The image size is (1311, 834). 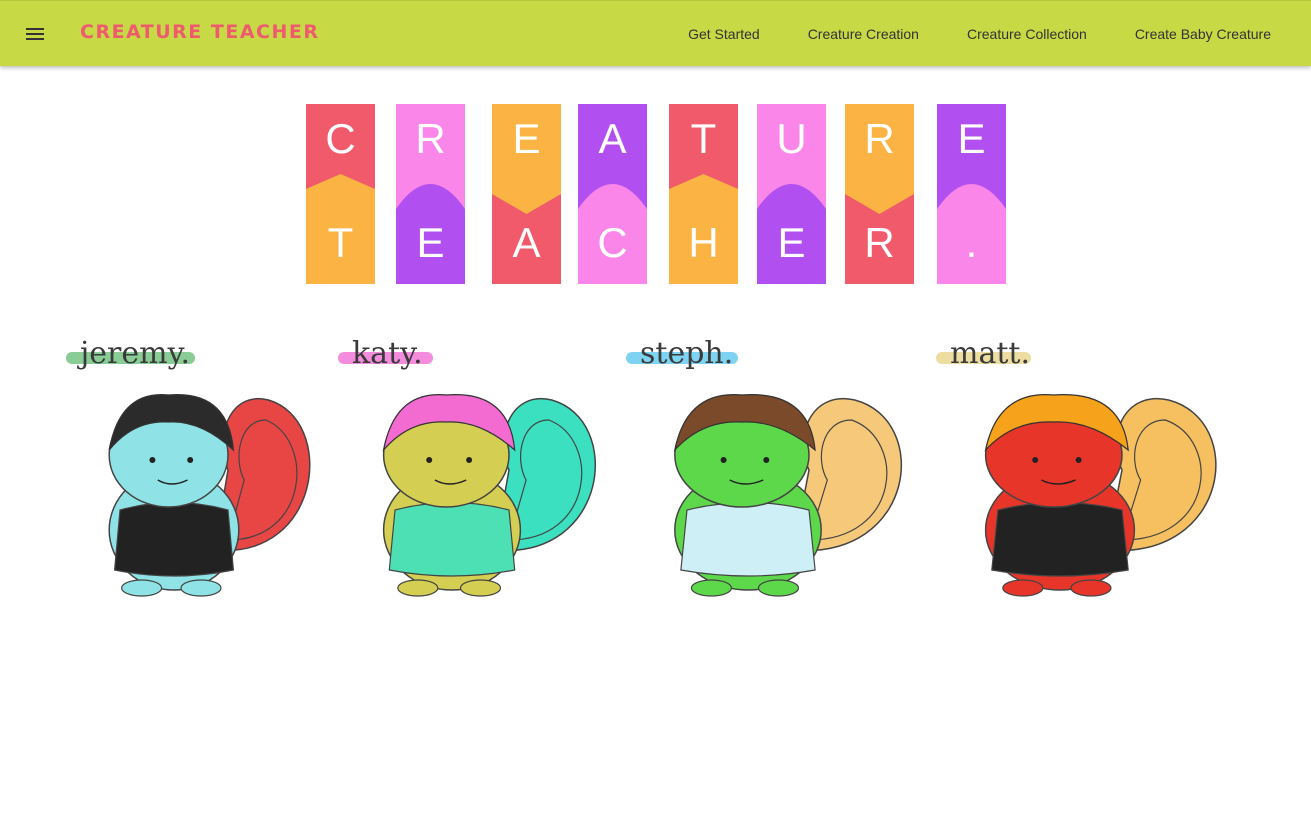 I want to click on brand-title: CREATURE TEACHER, so click(x=200, y=32).